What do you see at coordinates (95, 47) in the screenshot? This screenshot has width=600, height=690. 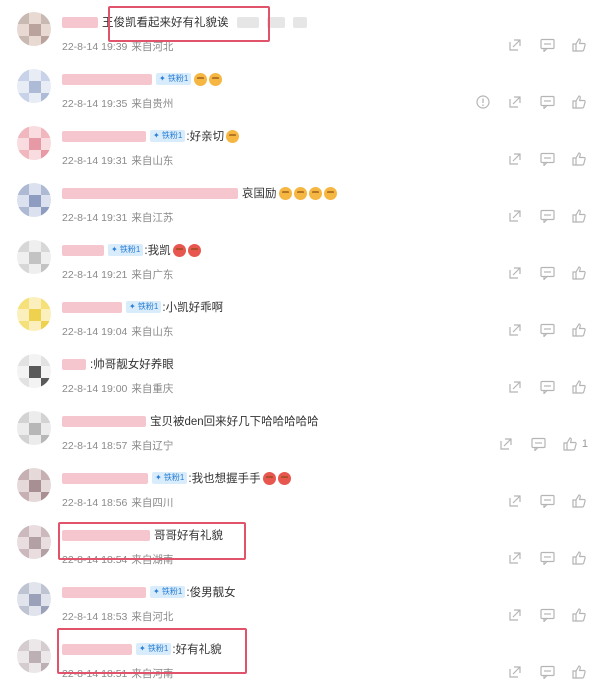 I see `comment-time: 22-8-14 19:39` at bounding box center [95, 47].